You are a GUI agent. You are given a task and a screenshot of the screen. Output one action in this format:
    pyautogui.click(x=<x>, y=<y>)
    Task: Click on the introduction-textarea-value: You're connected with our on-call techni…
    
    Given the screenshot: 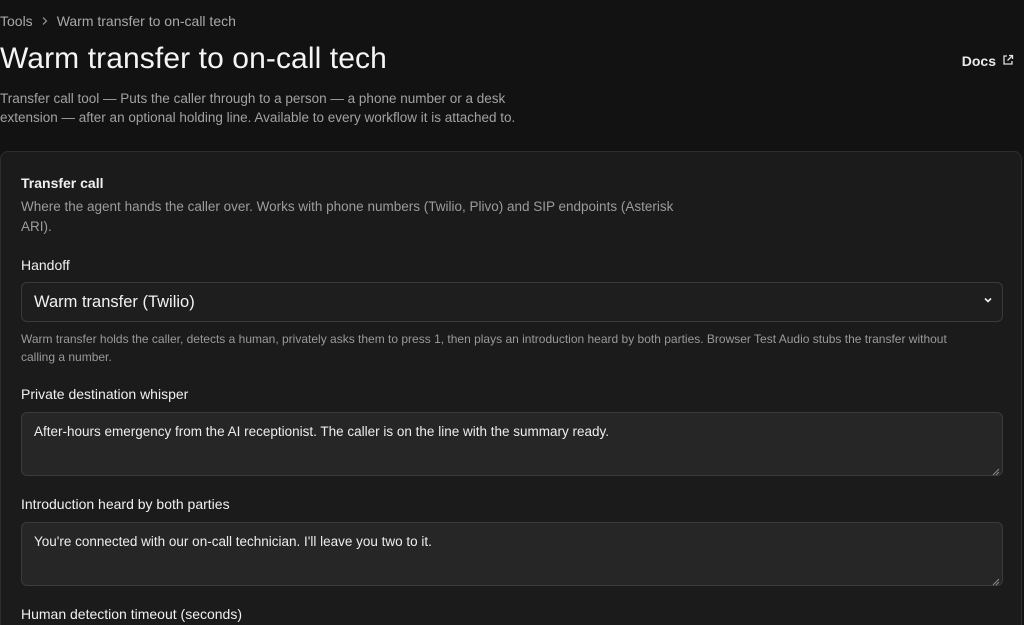 What is the action you would take?
    pyautogui.click(x=233, y=541)
    